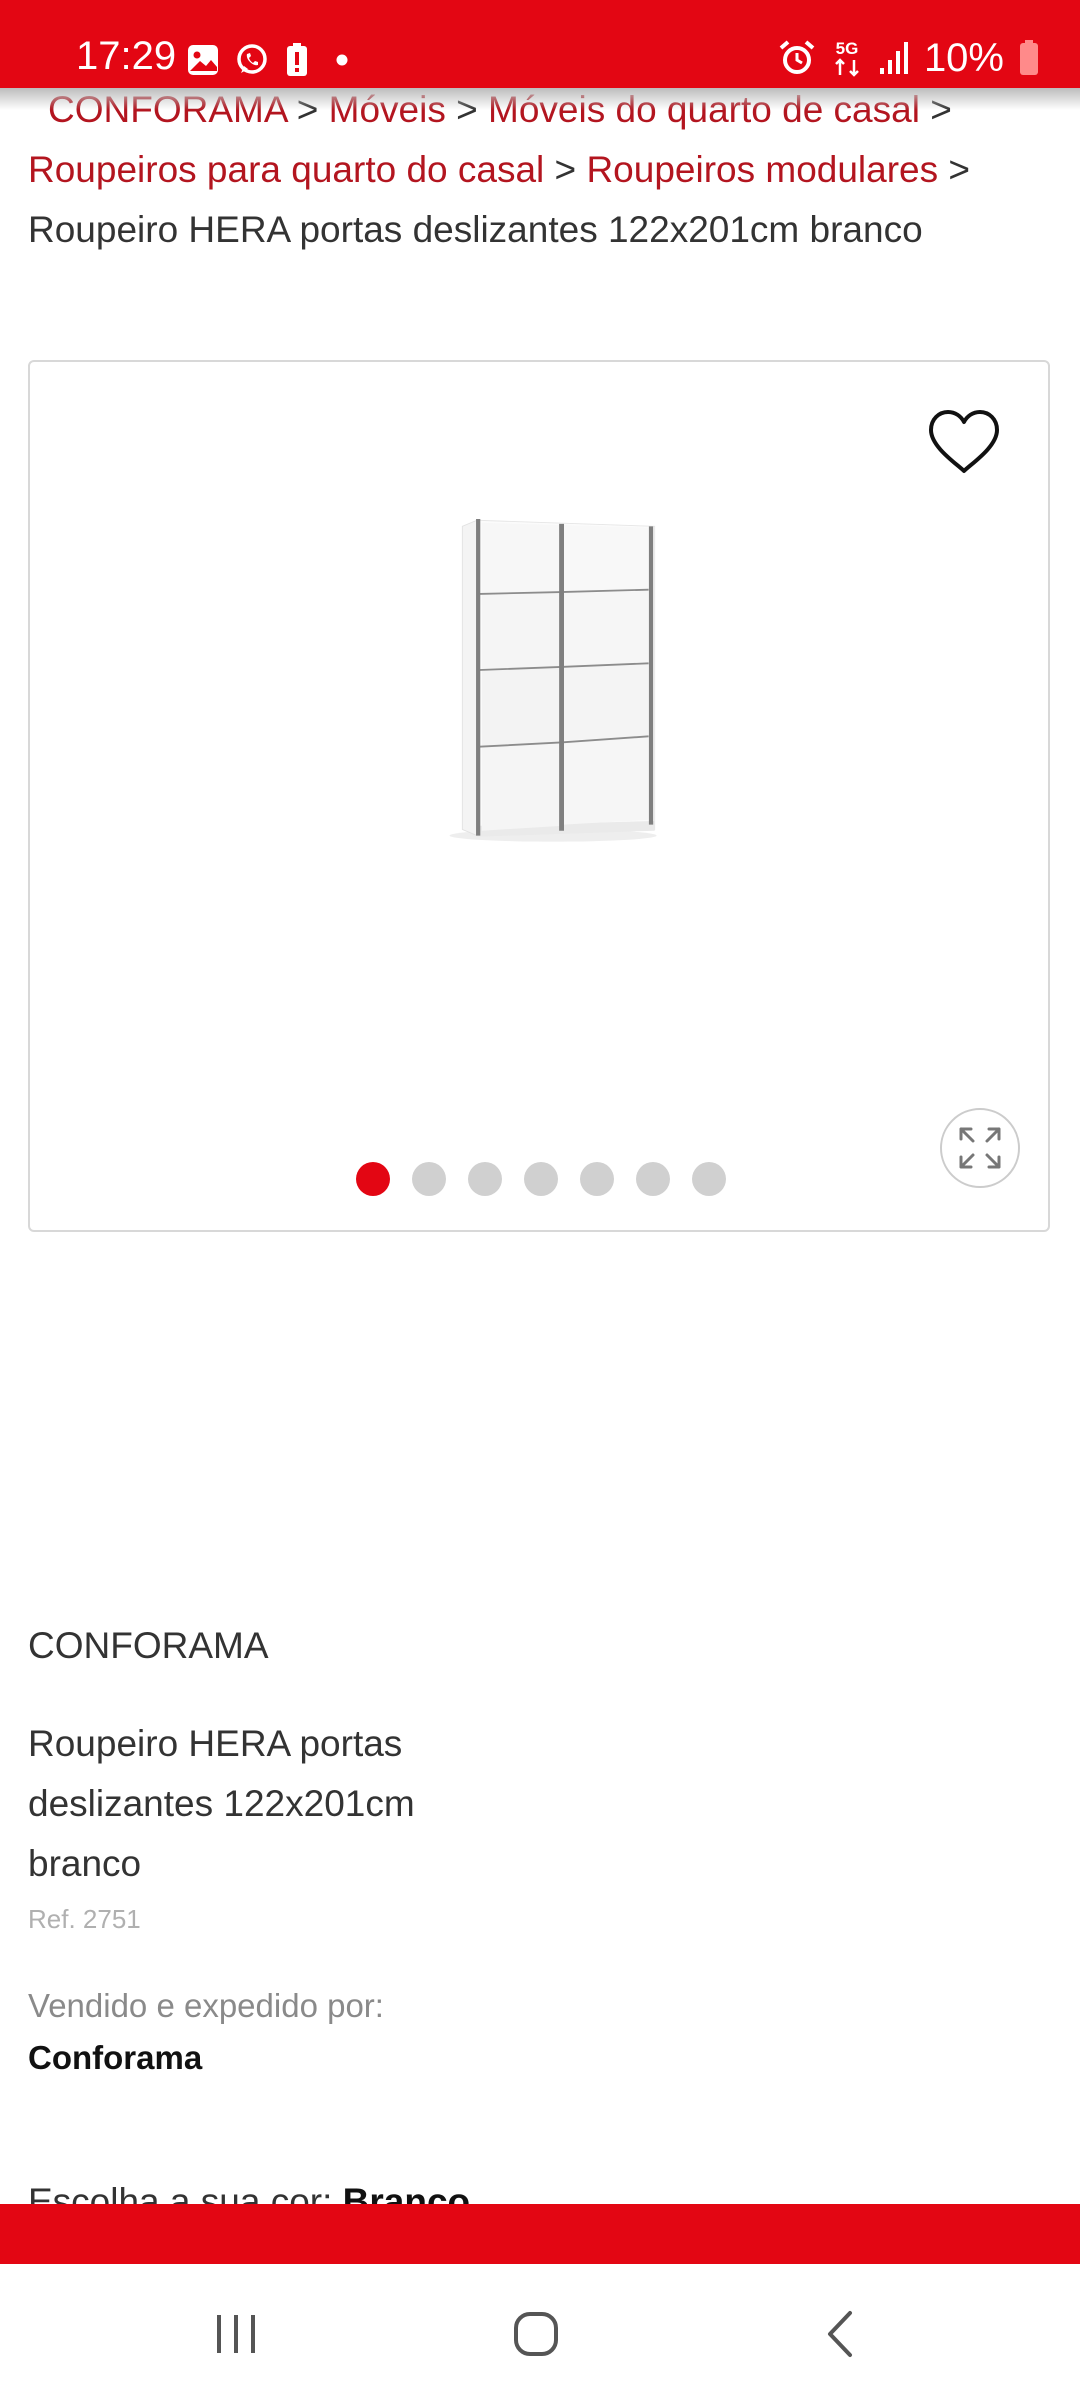 The image size is (1080, 2400). I want to click on breadcrumb-roupeiros-quarto-casal: Roupeiros para quarto do casal, so click(286, 169).